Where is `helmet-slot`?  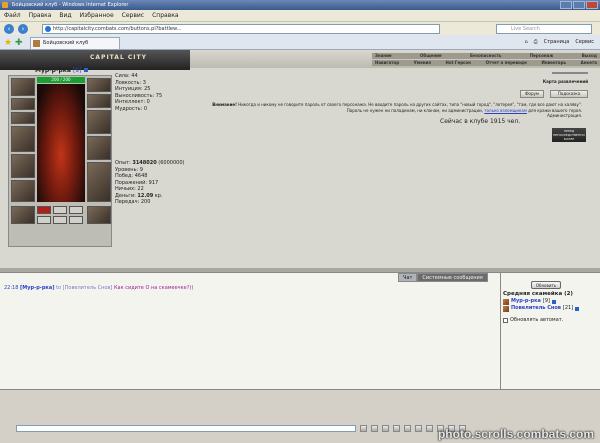
helmet-slot is located at coordinates (23, 87).